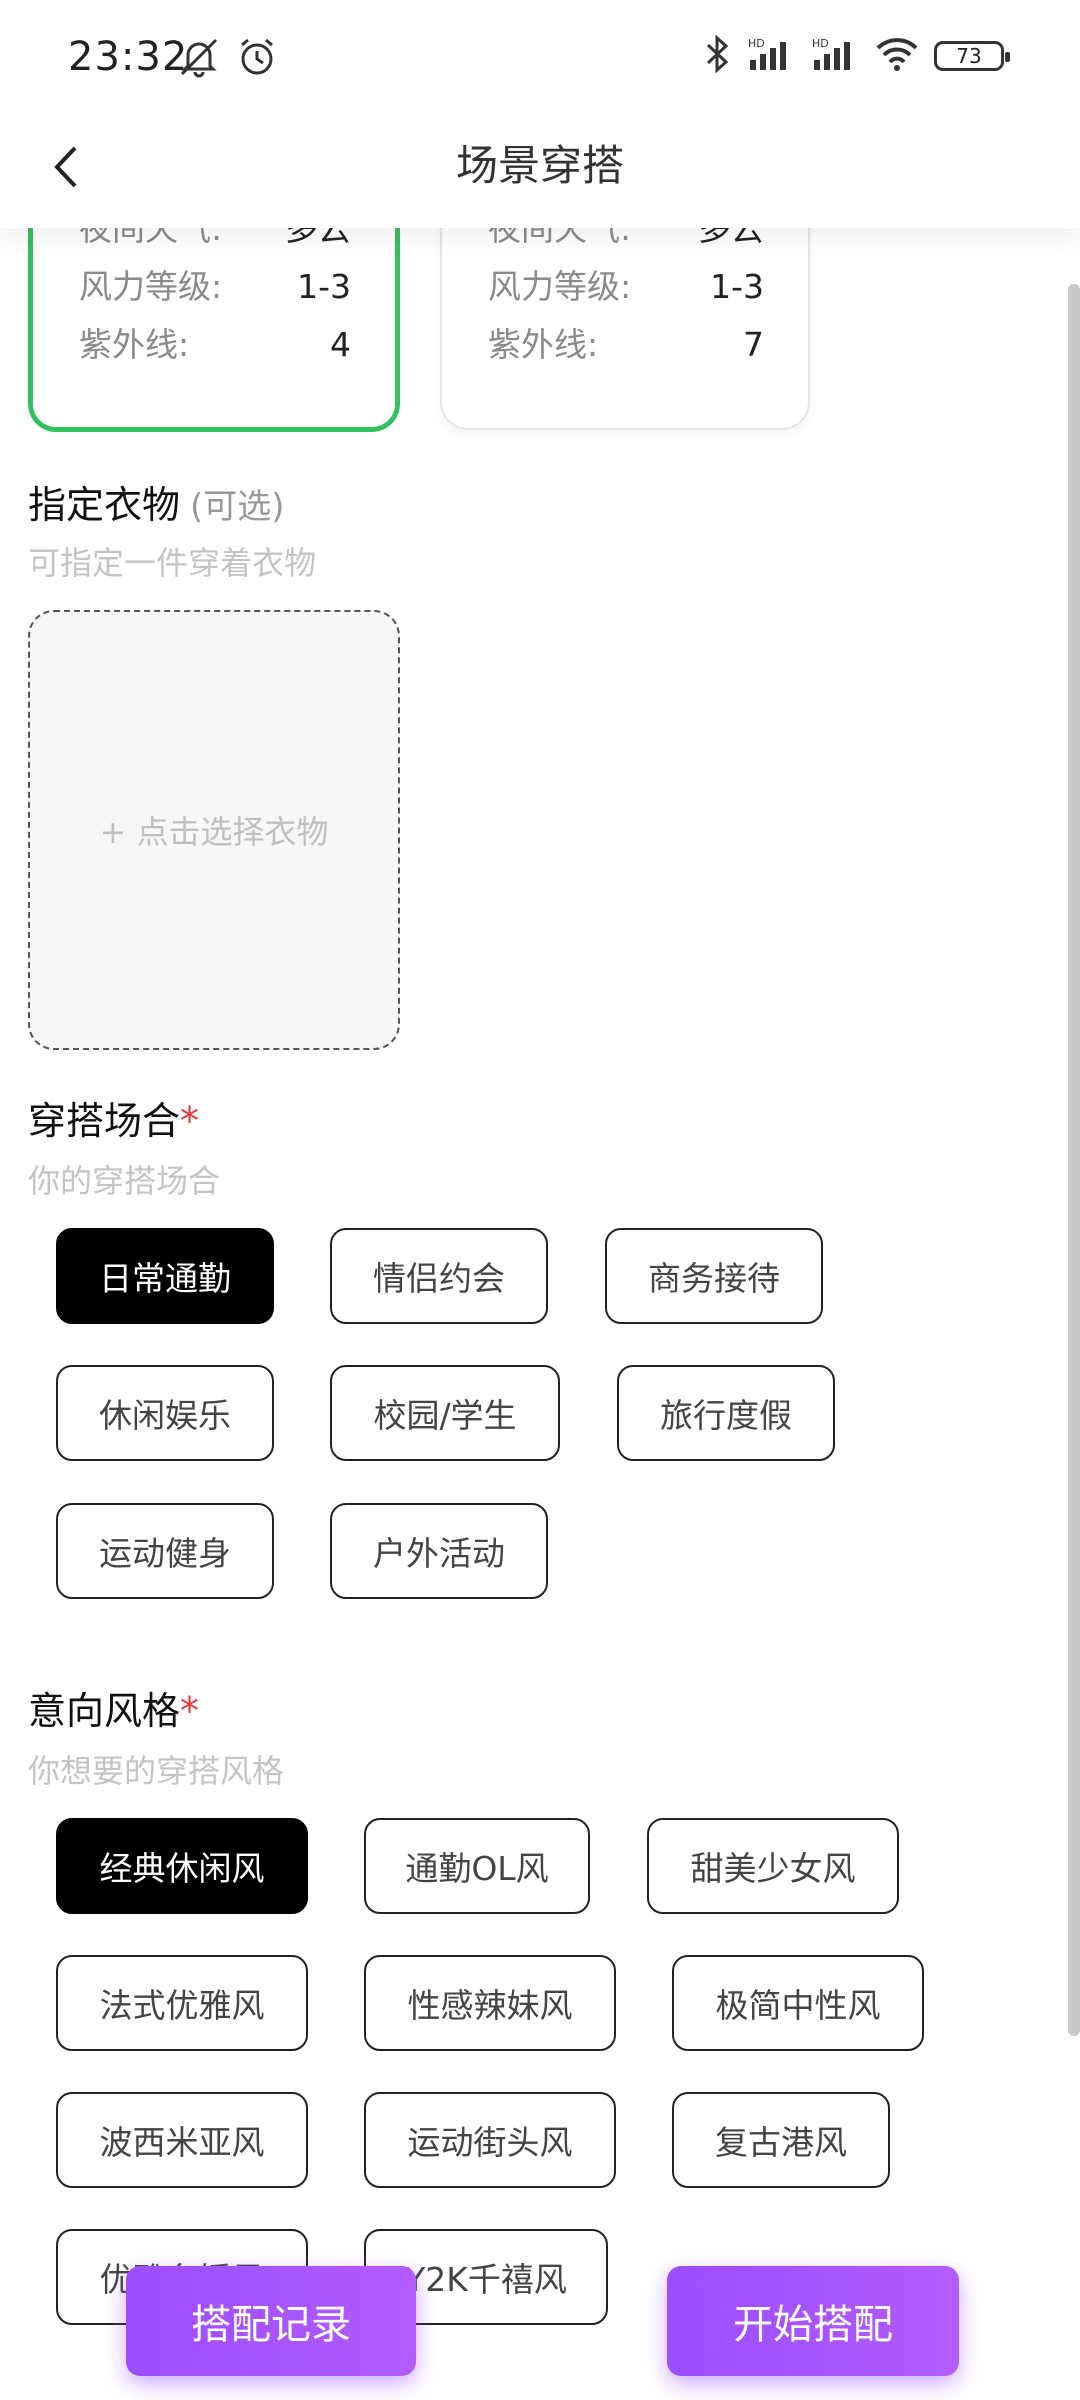  Describe the element at coordinates (490, 2003) in the screenshot. I see `style-chip: 性感辣妹风` at that location.